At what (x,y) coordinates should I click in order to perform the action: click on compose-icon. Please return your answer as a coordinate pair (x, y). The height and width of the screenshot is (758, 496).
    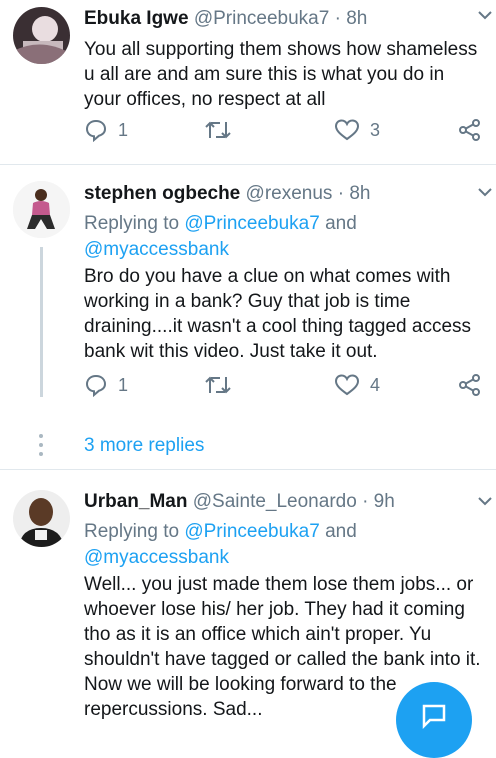
    Looking at the image, I should click on (434, 717).